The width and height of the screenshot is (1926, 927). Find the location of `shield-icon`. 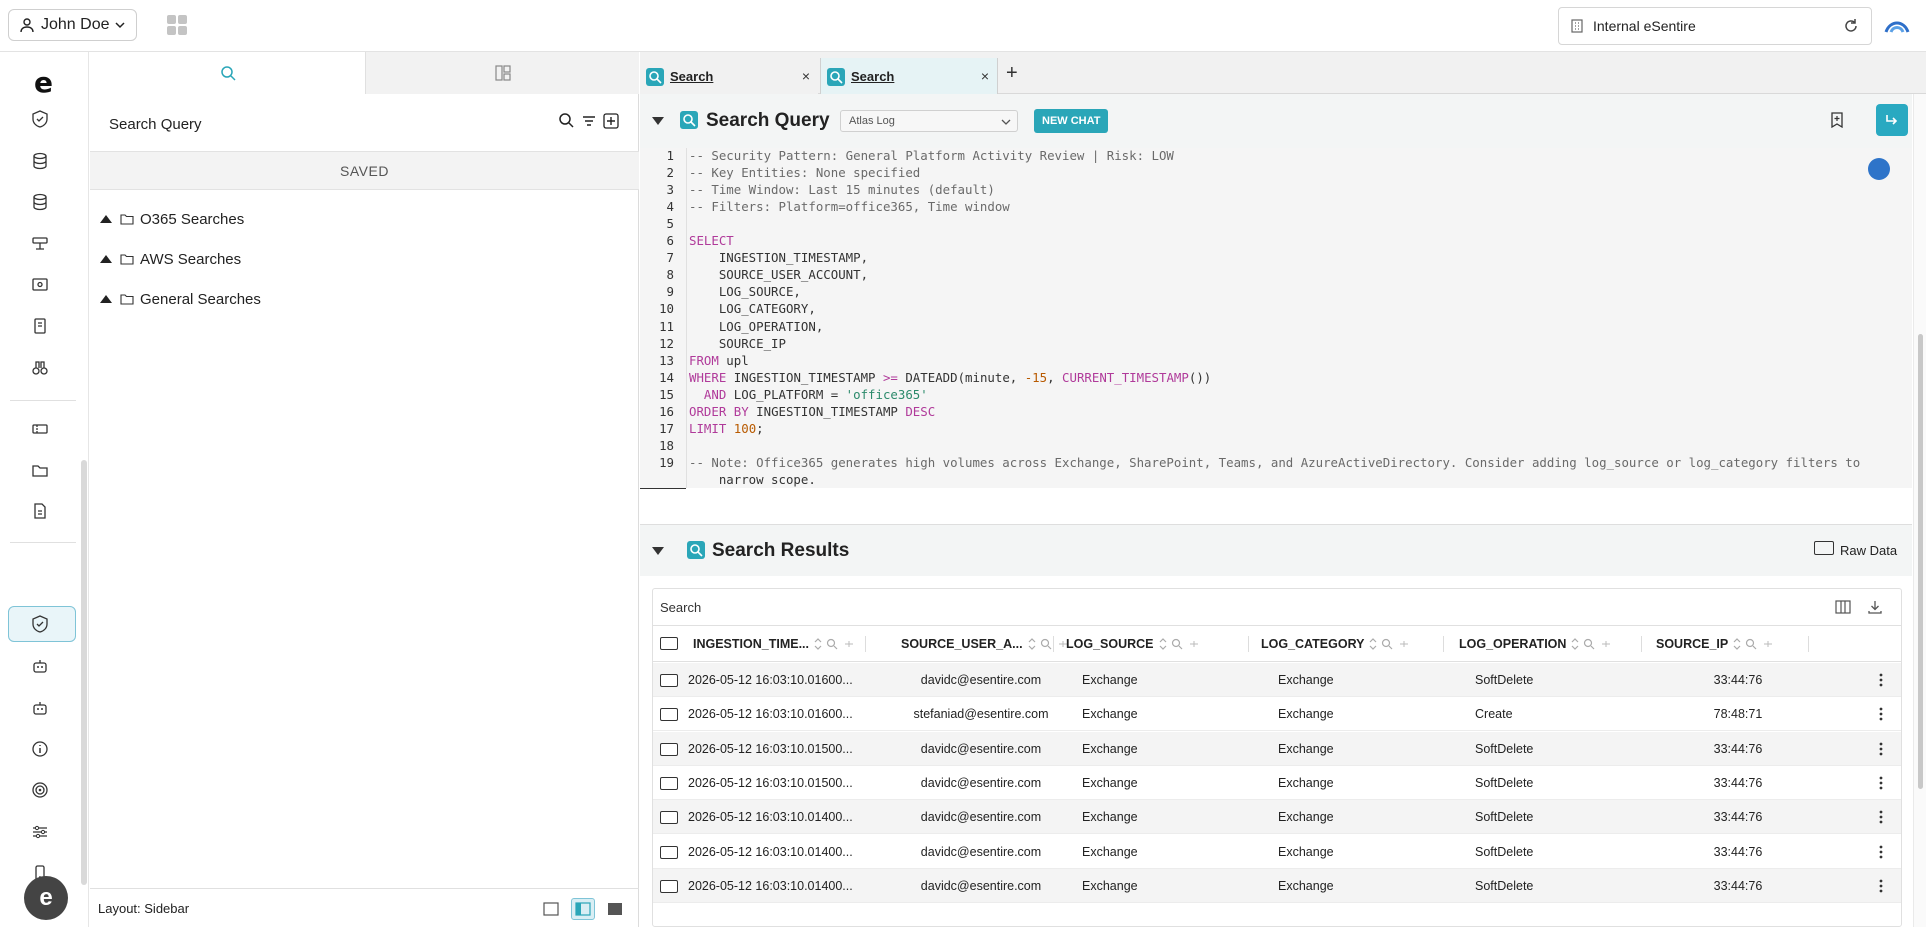

shield-icon is located at coordinates (40, 119).